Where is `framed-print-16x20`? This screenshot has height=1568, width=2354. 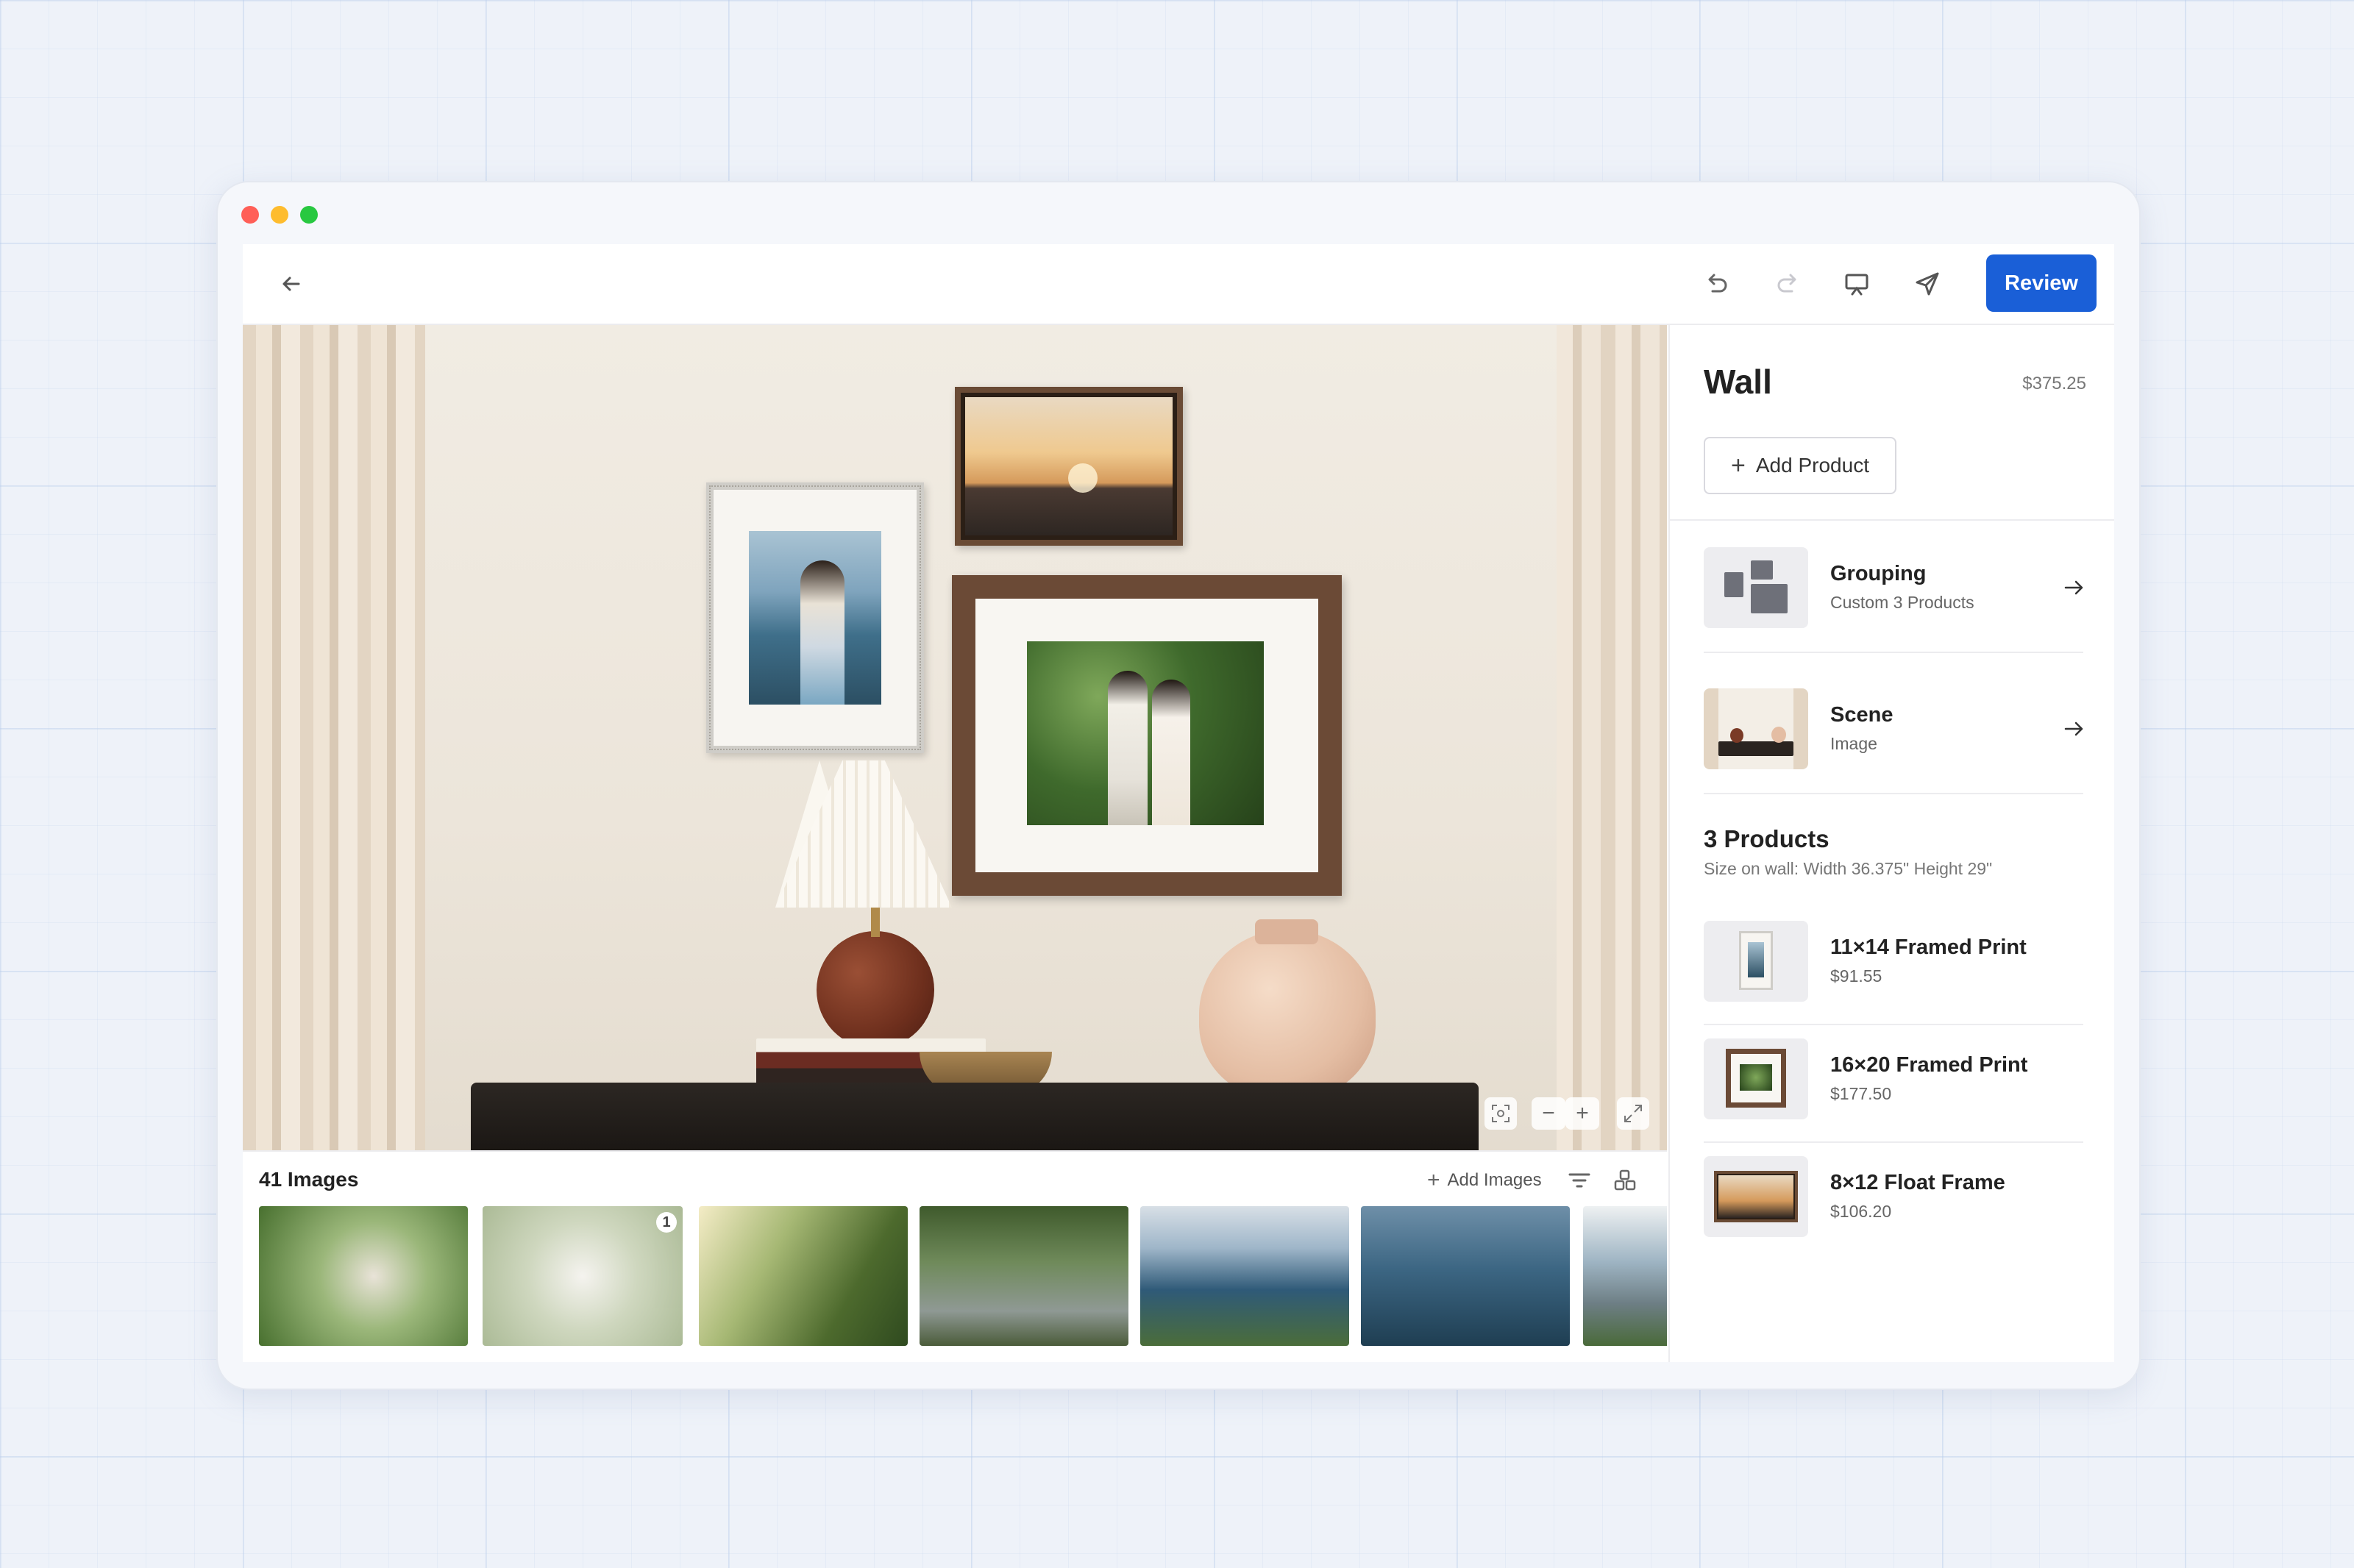
framed-print-16x20 is located at coordinates (1147, 735).